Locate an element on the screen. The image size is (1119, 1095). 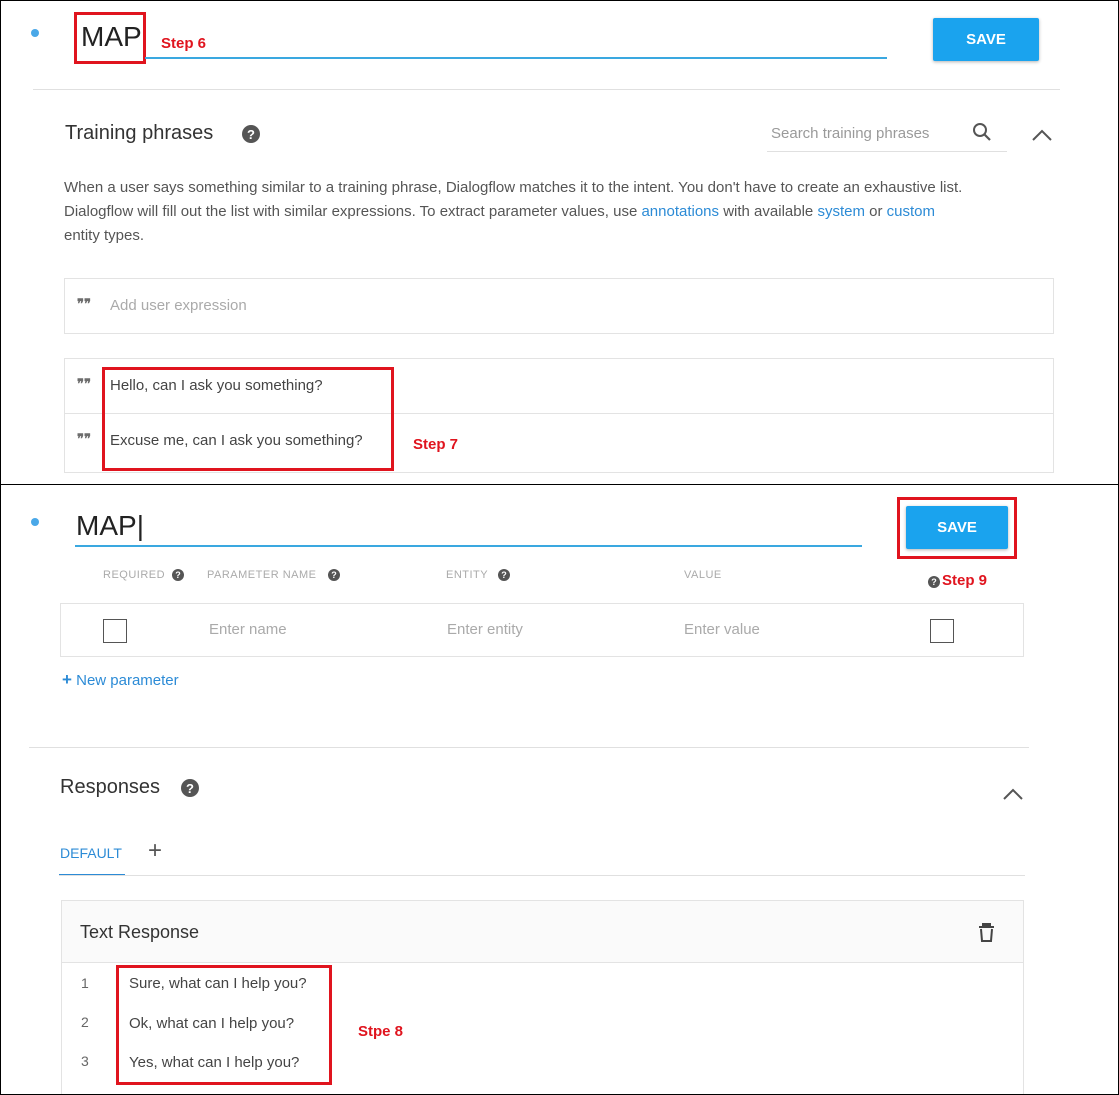
step-7-highlight is located at coordinates (248, 419).